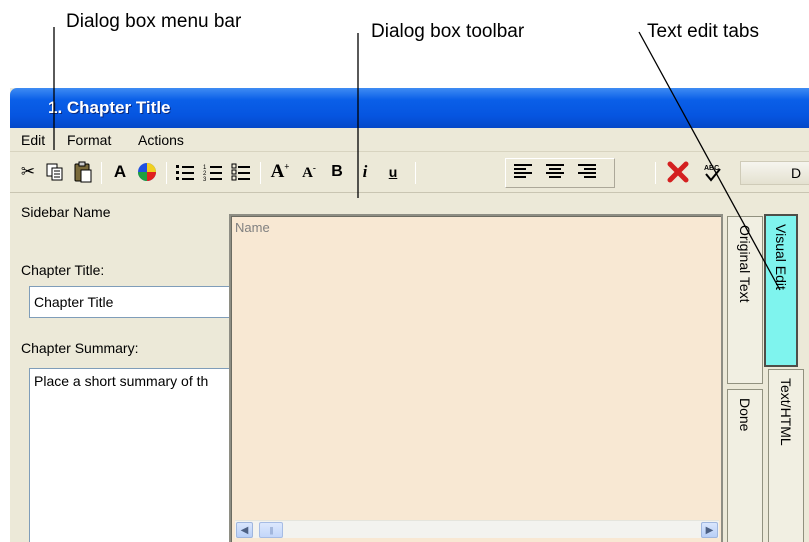  I want to click on chevron-right-icon: ▶, so click(709, 530).